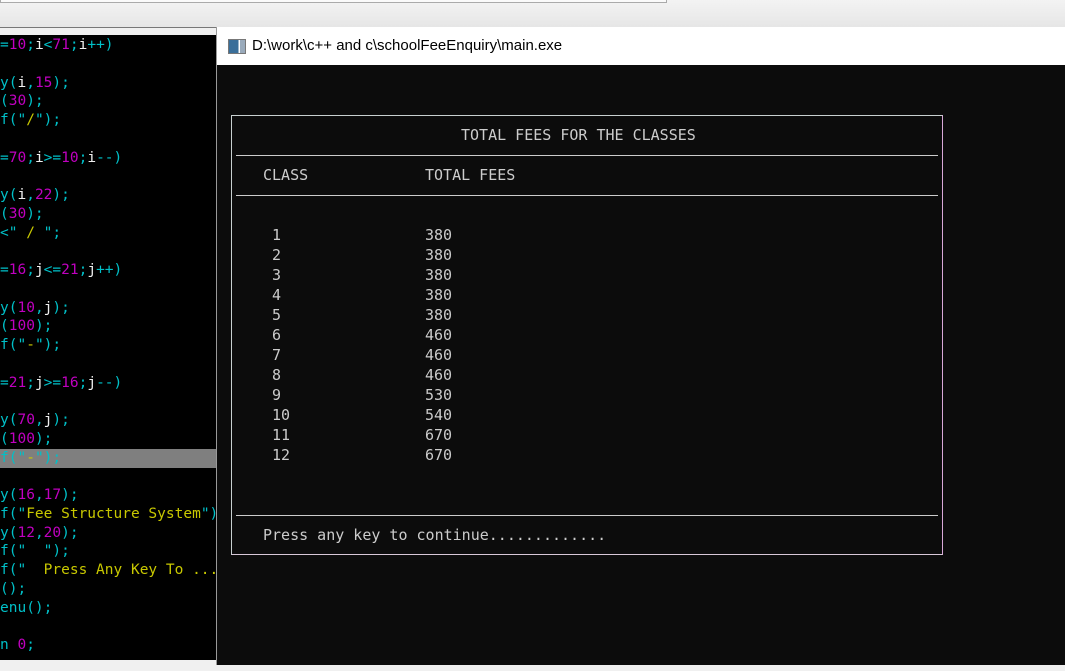  Describe the element at coordinates (108, 83) in the screenshot. I see `code-line: y(i,15);` at that location.